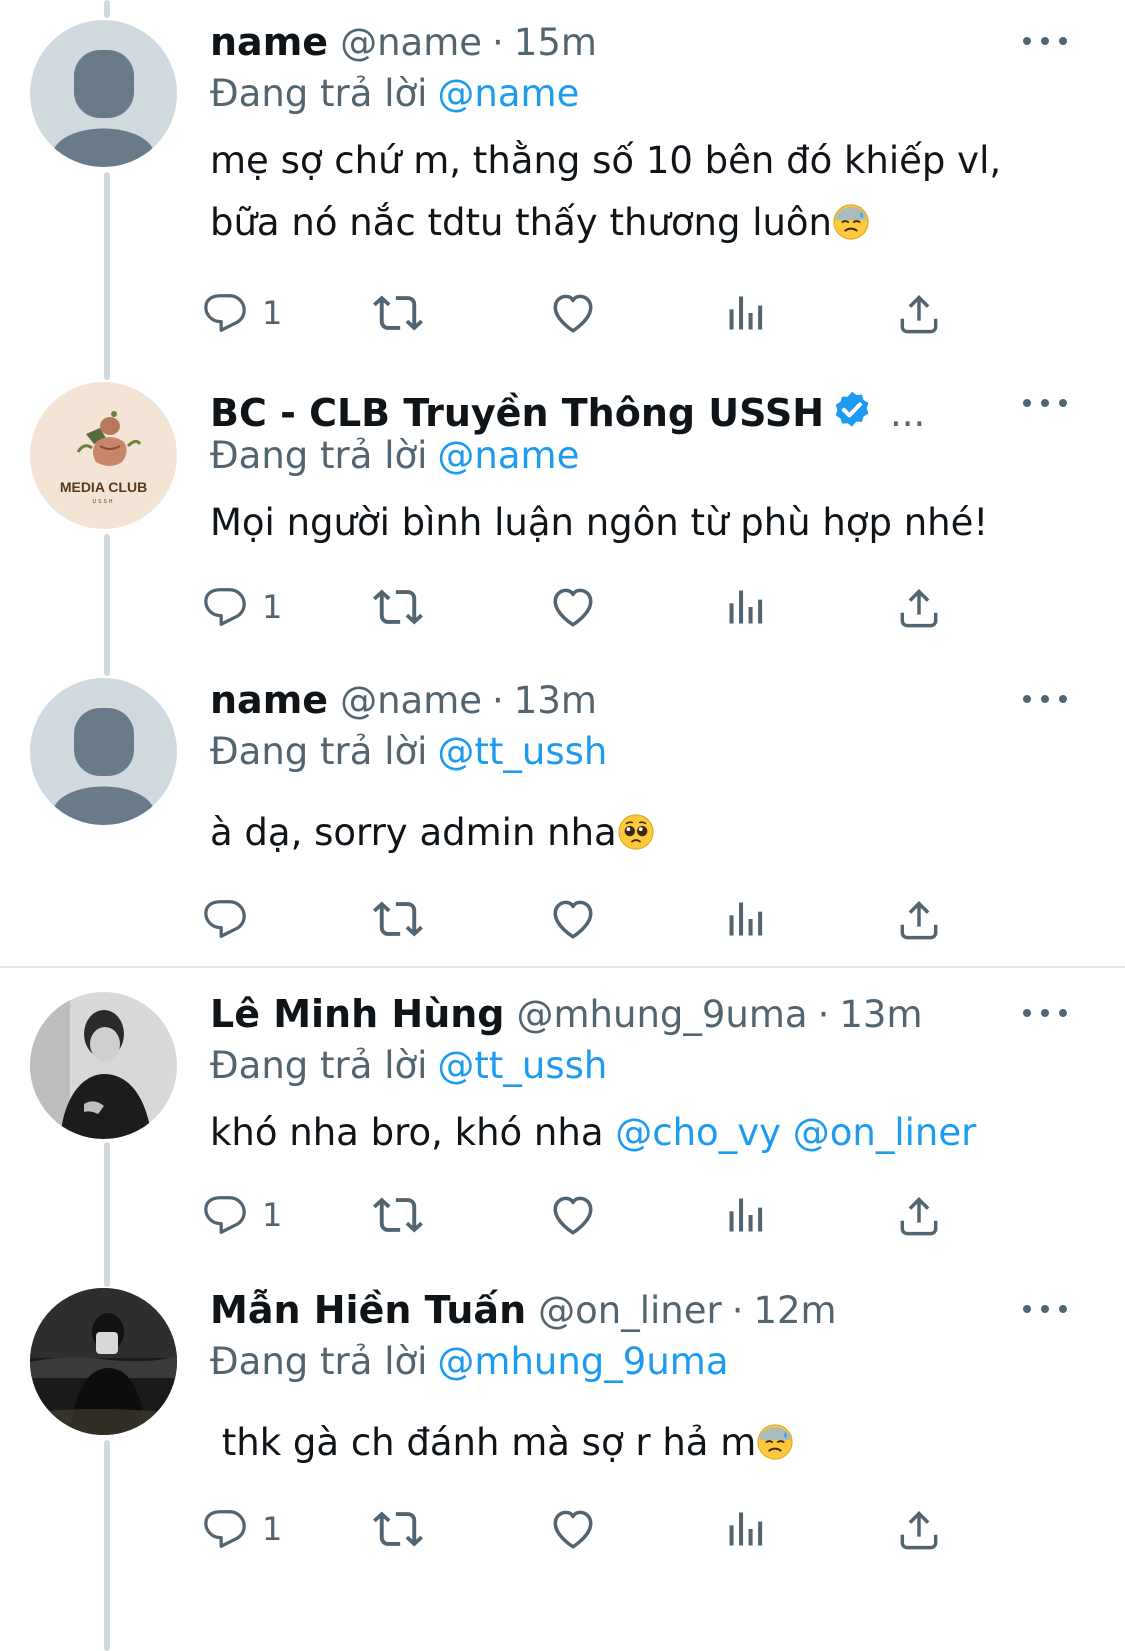  I want to click on user-handle: @on_liner, so click(630, 1310).